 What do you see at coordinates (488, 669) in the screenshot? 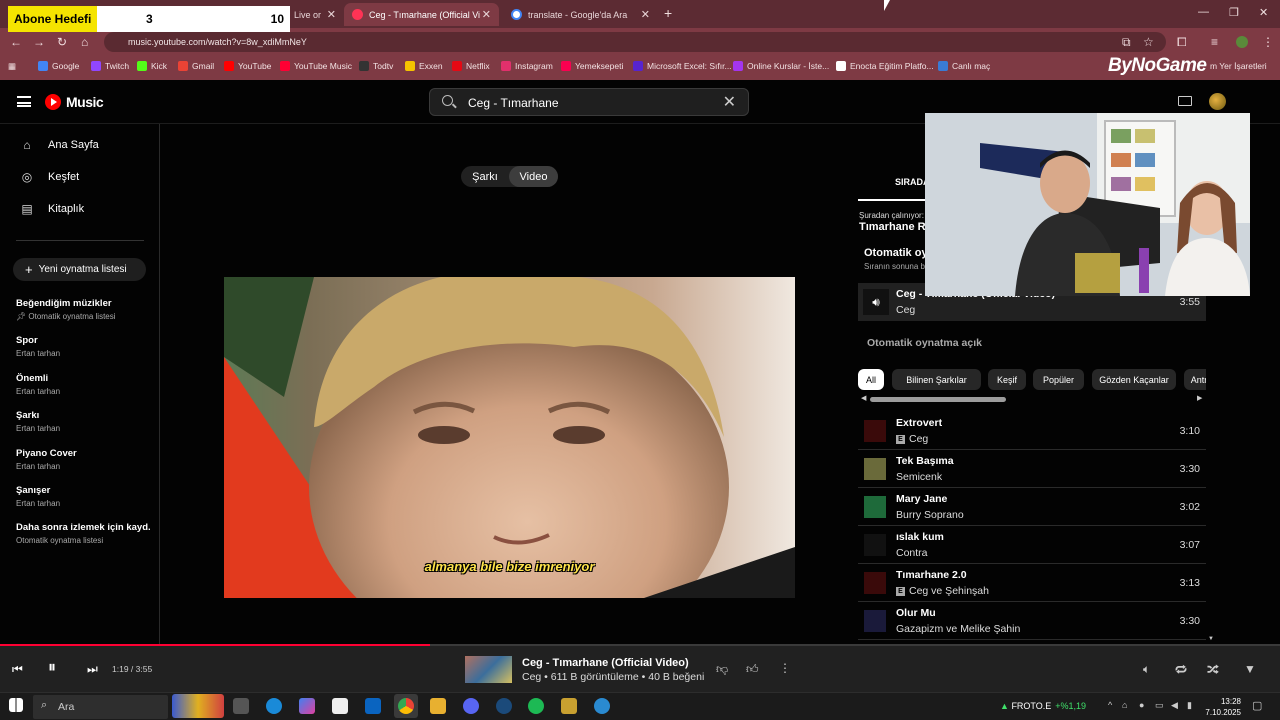
I see `player-thumbnail` at bounding box center [488, 669].